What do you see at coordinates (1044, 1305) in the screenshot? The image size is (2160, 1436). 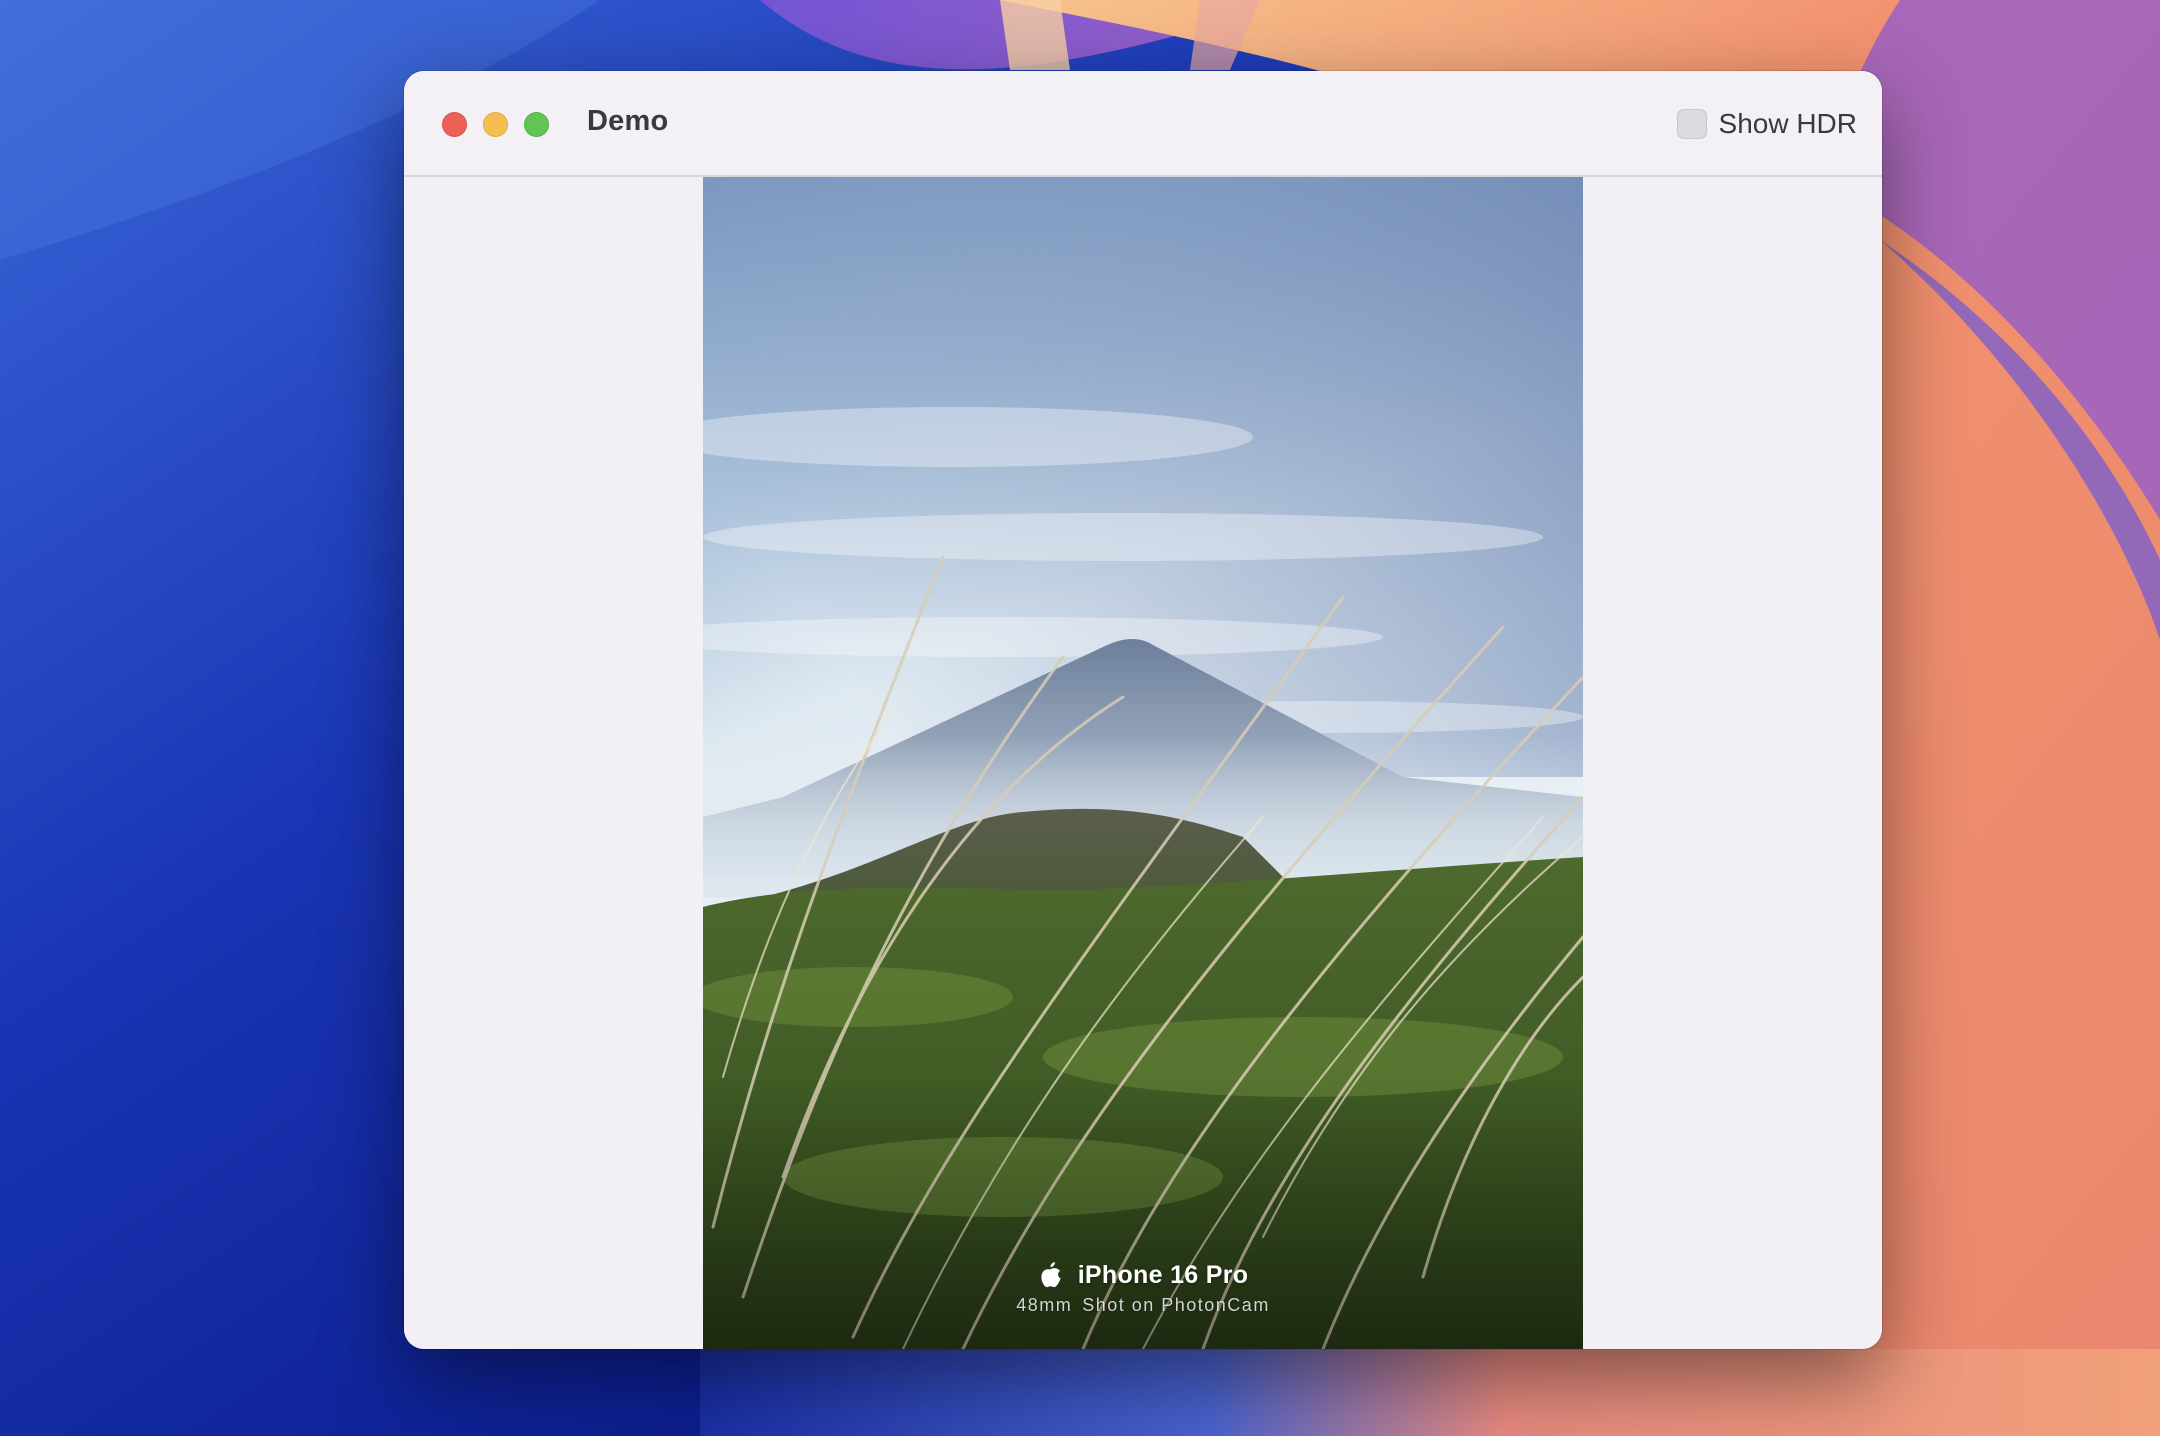 I see `focal-length-label: 48mm` at bounding box center [1044, 1305].